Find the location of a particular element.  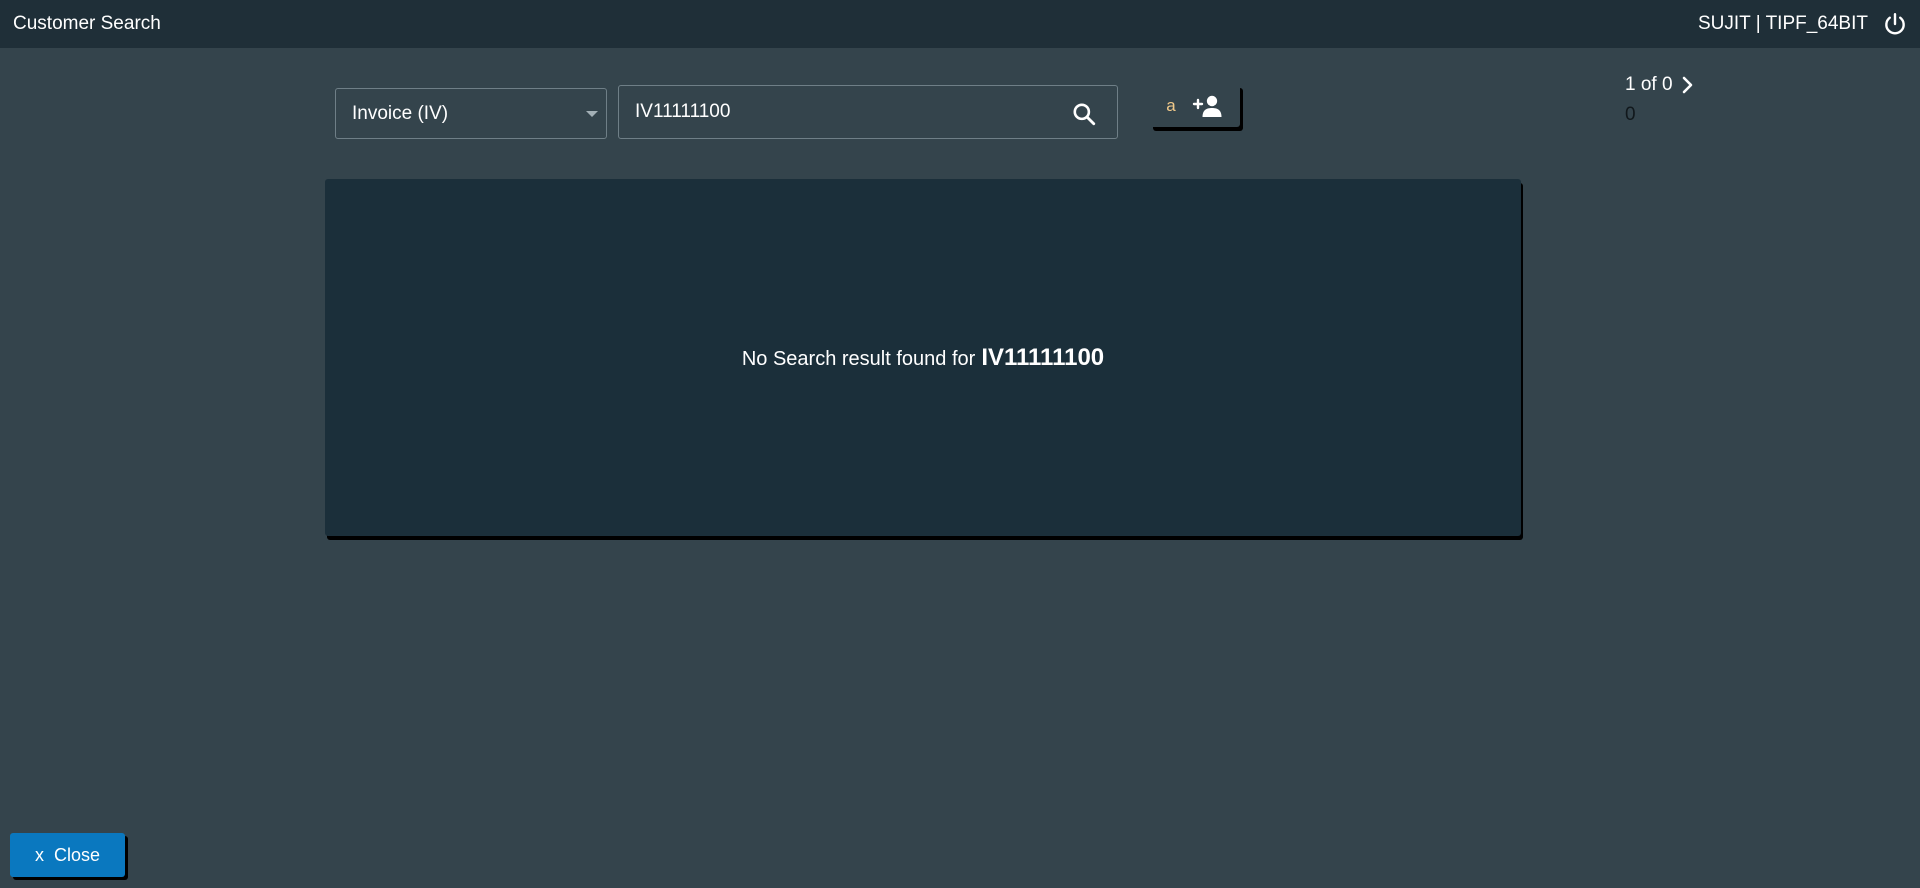

no-result-message: No Search result found for IV11111100 is located at coordinates (923, 358).